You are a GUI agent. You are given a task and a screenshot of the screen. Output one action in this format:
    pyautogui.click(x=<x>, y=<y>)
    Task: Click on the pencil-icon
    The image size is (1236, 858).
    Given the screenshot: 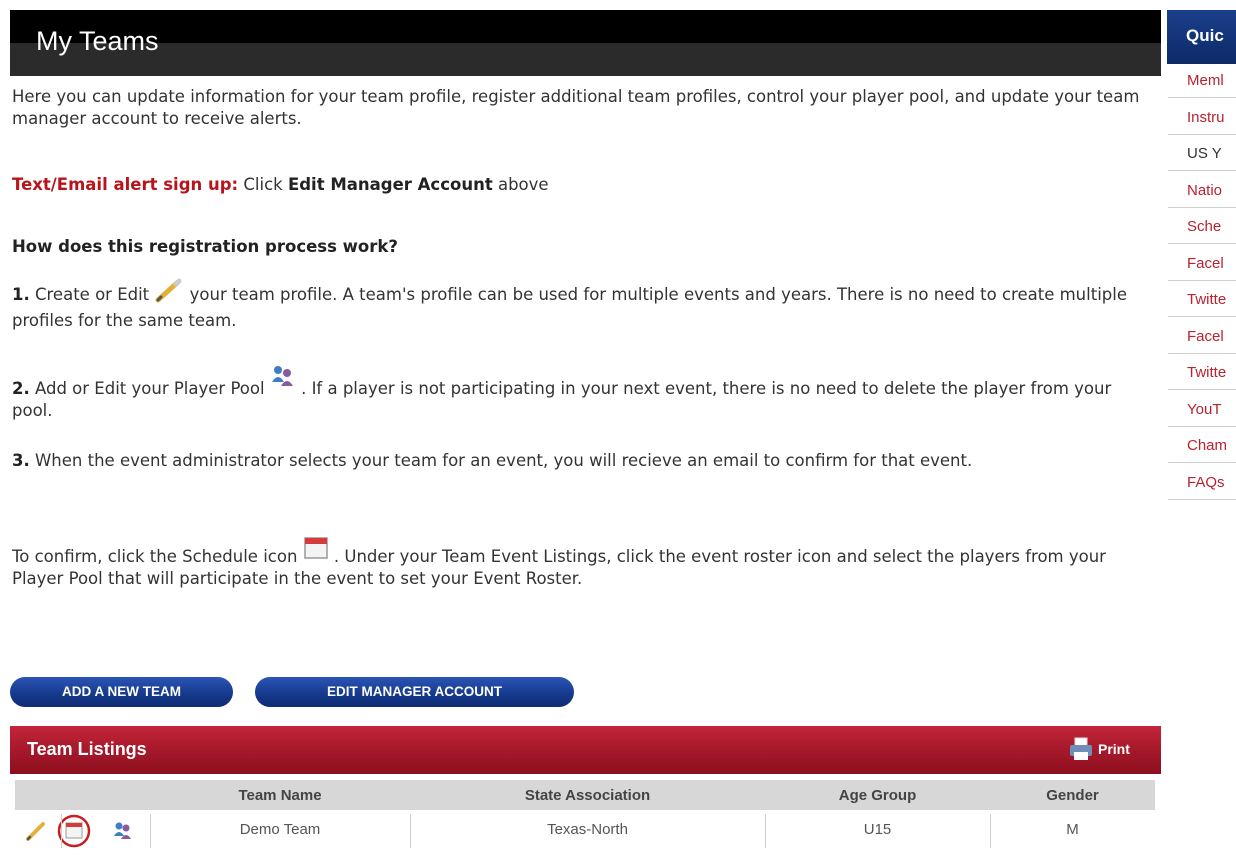 What is the action you would take?
    pyautogui.click(x=169, y=294)
    